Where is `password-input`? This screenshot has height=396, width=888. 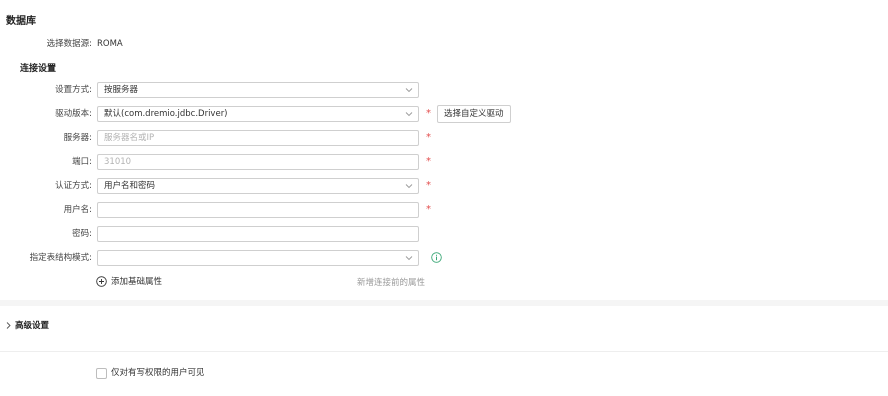
password-input is located at coordinates (258, 234).